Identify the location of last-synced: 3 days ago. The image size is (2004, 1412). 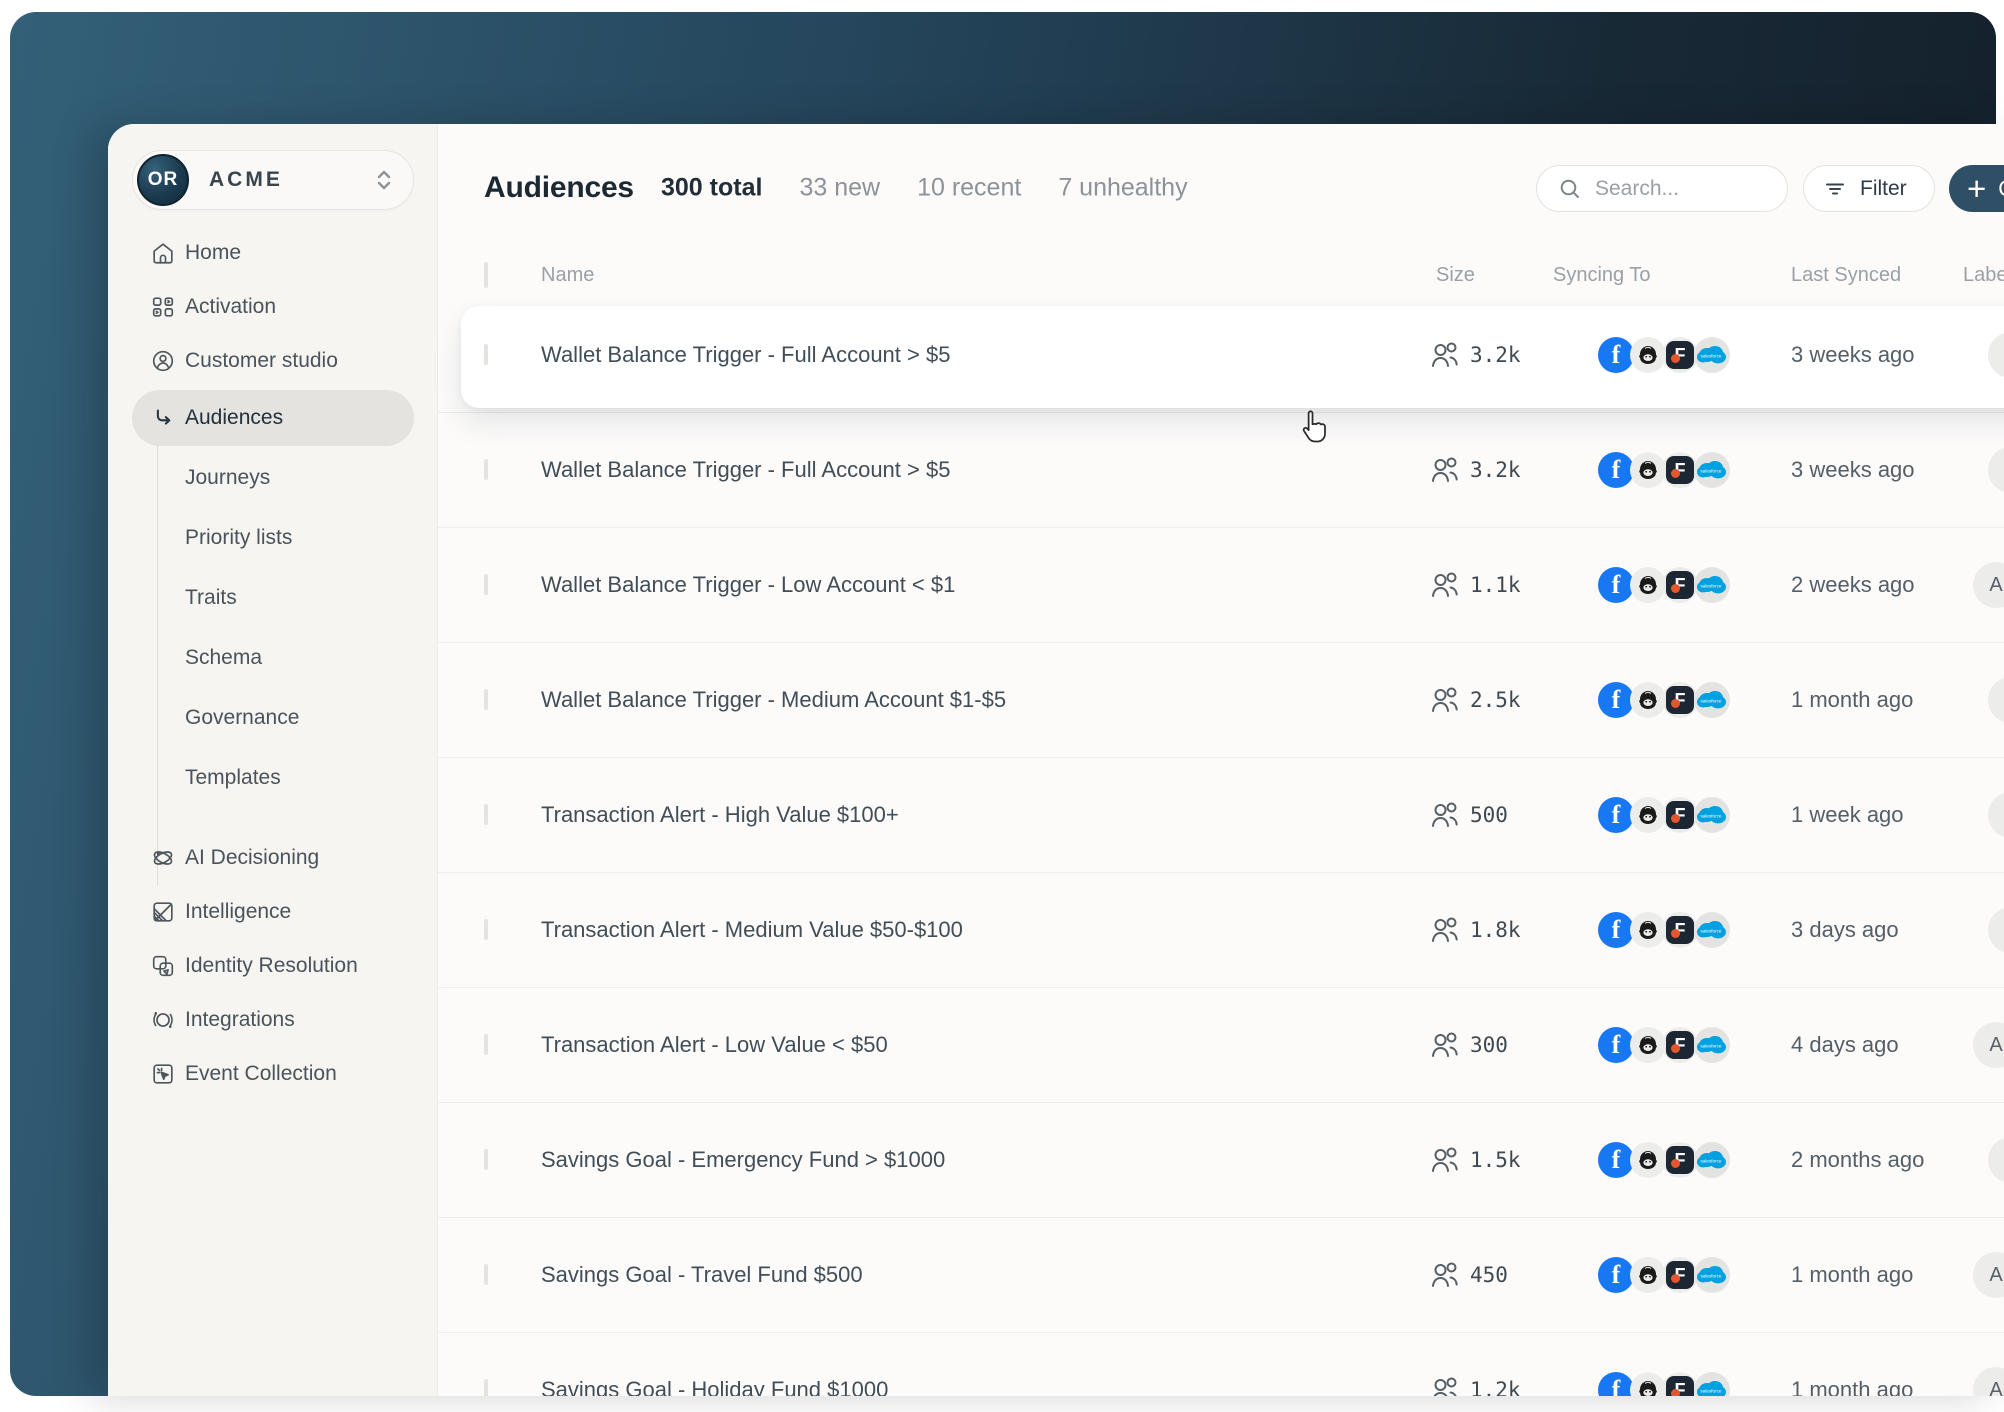
(1845, 929).